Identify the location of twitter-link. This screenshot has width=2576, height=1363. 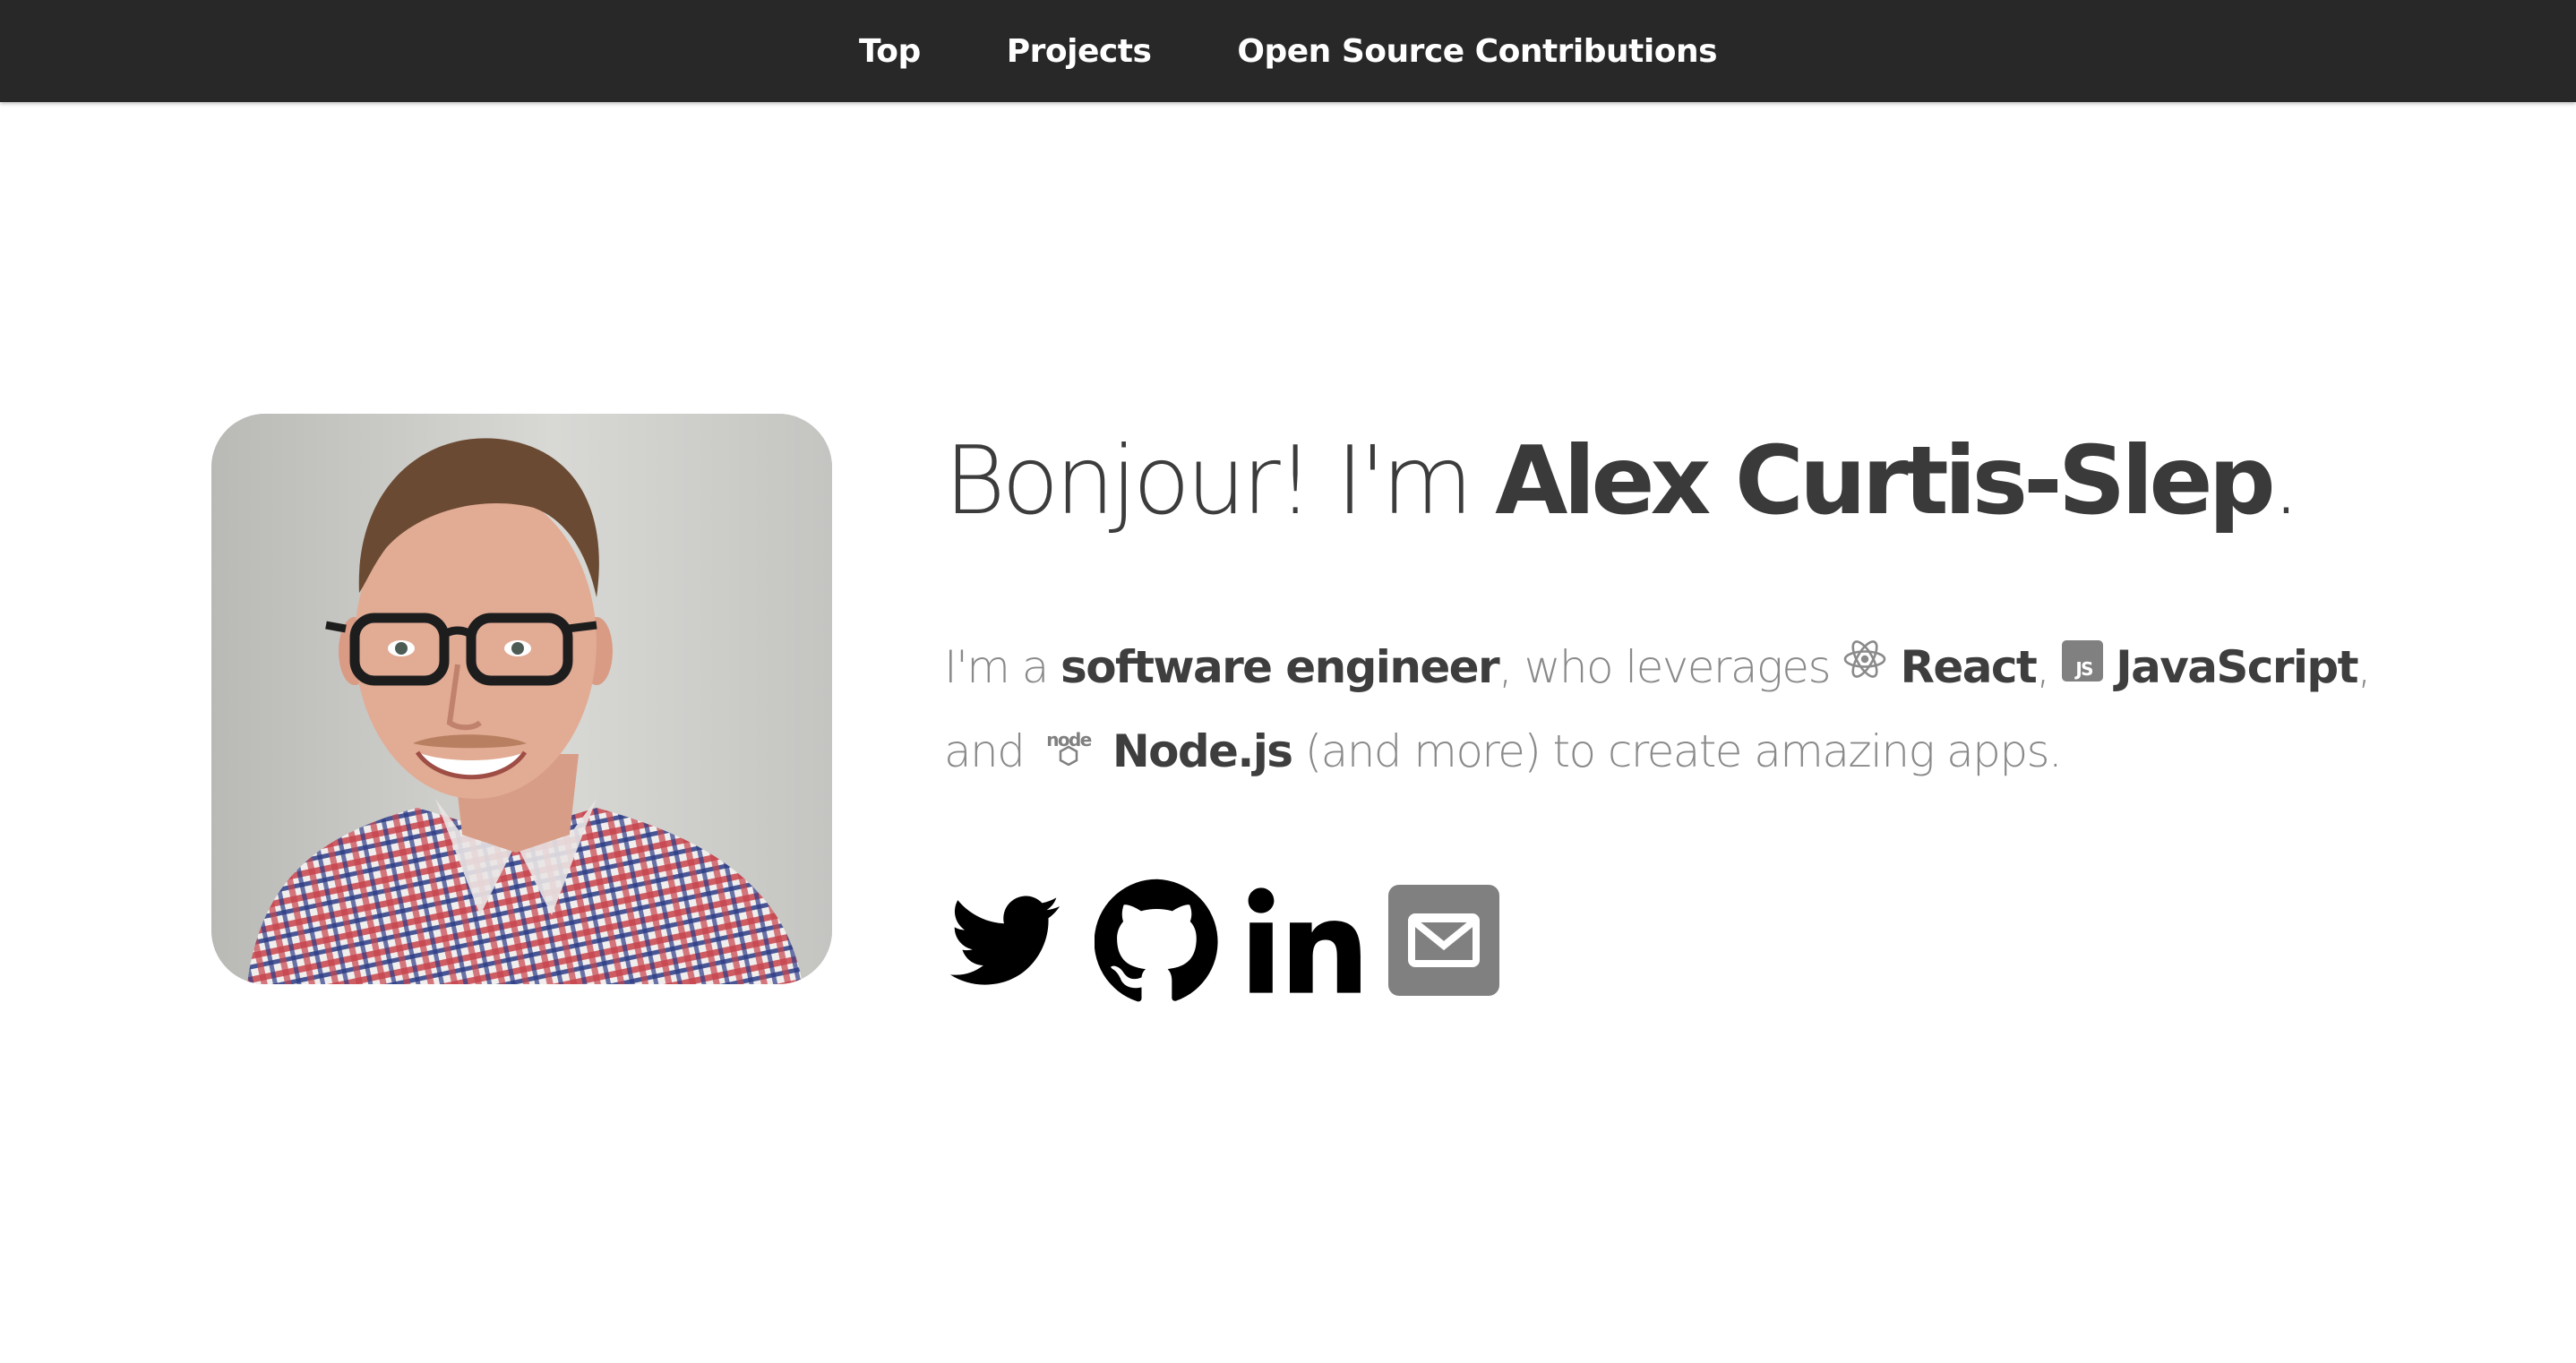
(1005, 940).